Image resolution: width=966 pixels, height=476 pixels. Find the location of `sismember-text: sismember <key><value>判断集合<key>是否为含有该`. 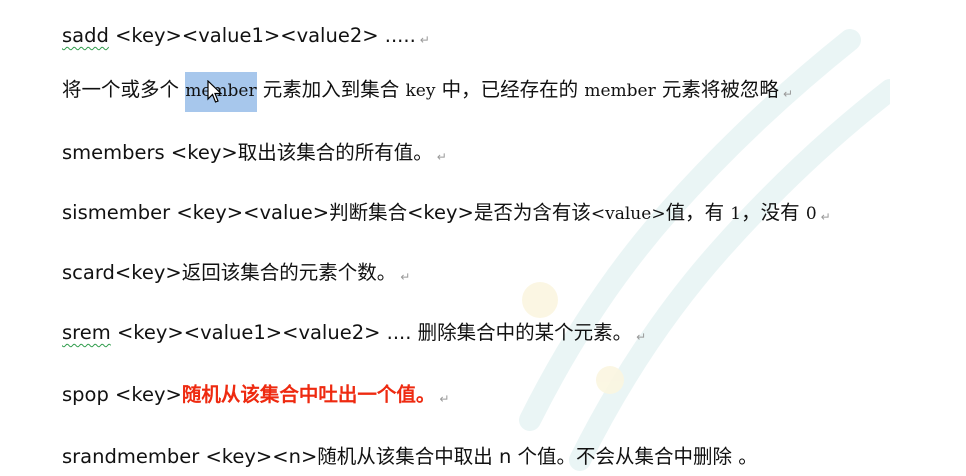

sismember-text: sismember <key><value>判断集合<key>是否为含有该 is located at coordinates (326, 212).